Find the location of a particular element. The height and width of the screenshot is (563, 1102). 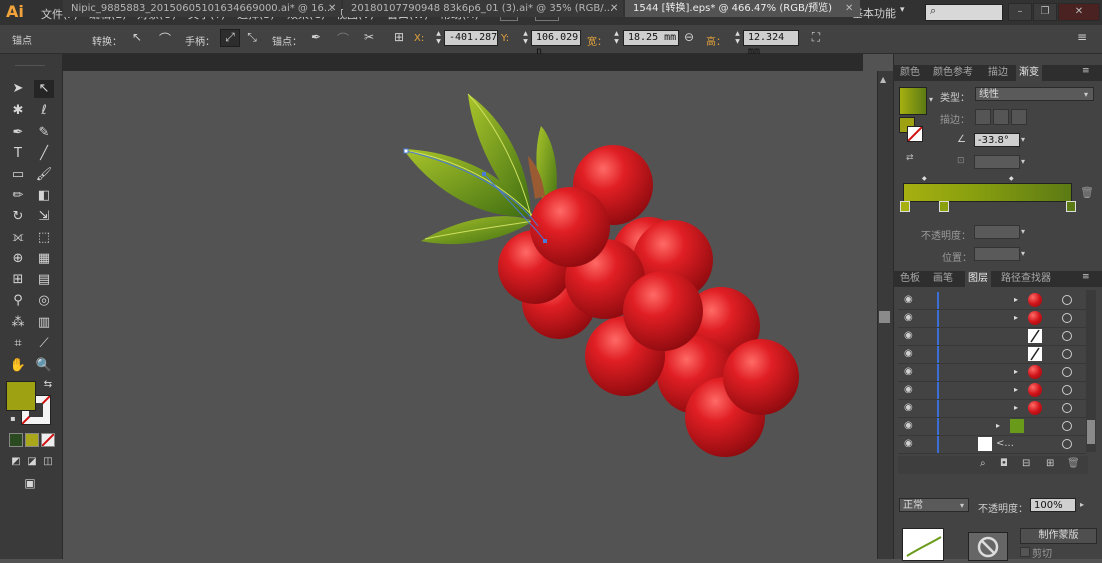

x-field: -401.287 is located at coordinates (471, 38).